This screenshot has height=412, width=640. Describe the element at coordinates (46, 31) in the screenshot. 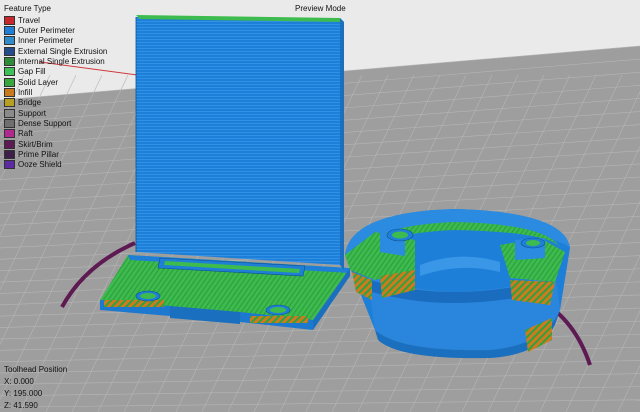

I see `legend-label: Outer Perimeter` at that location.